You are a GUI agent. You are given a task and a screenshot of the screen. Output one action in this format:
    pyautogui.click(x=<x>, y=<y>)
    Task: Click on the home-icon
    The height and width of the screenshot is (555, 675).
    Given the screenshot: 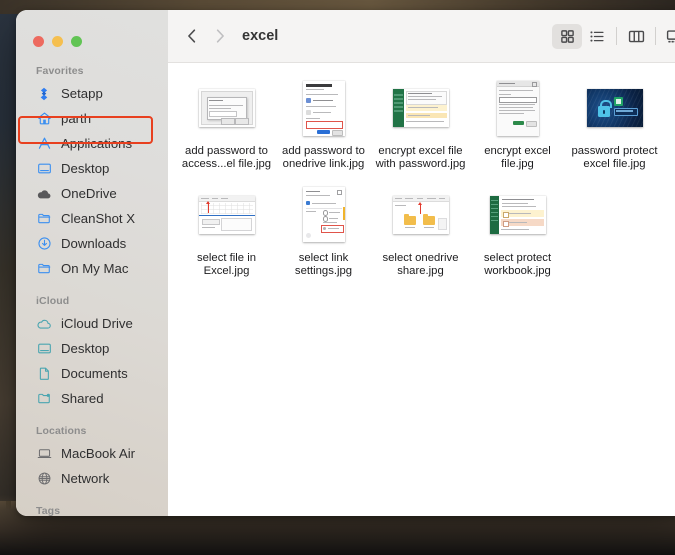 What is the action you would take?
    pyautogui.click(x=44, y=119)
    